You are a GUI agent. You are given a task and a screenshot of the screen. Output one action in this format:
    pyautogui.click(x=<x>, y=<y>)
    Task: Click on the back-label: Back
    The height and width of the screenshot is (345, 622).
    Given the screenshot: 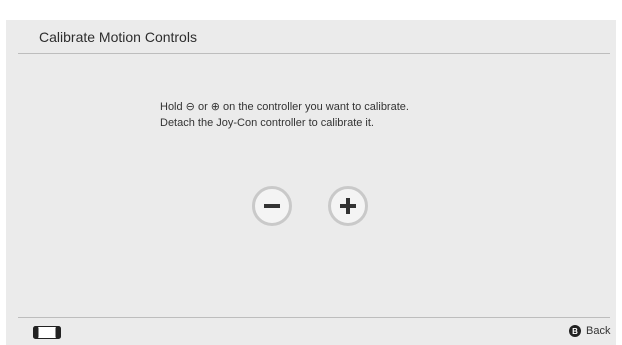 What is the action you would take?
    pyautogui.click(x=598, y=331)
    